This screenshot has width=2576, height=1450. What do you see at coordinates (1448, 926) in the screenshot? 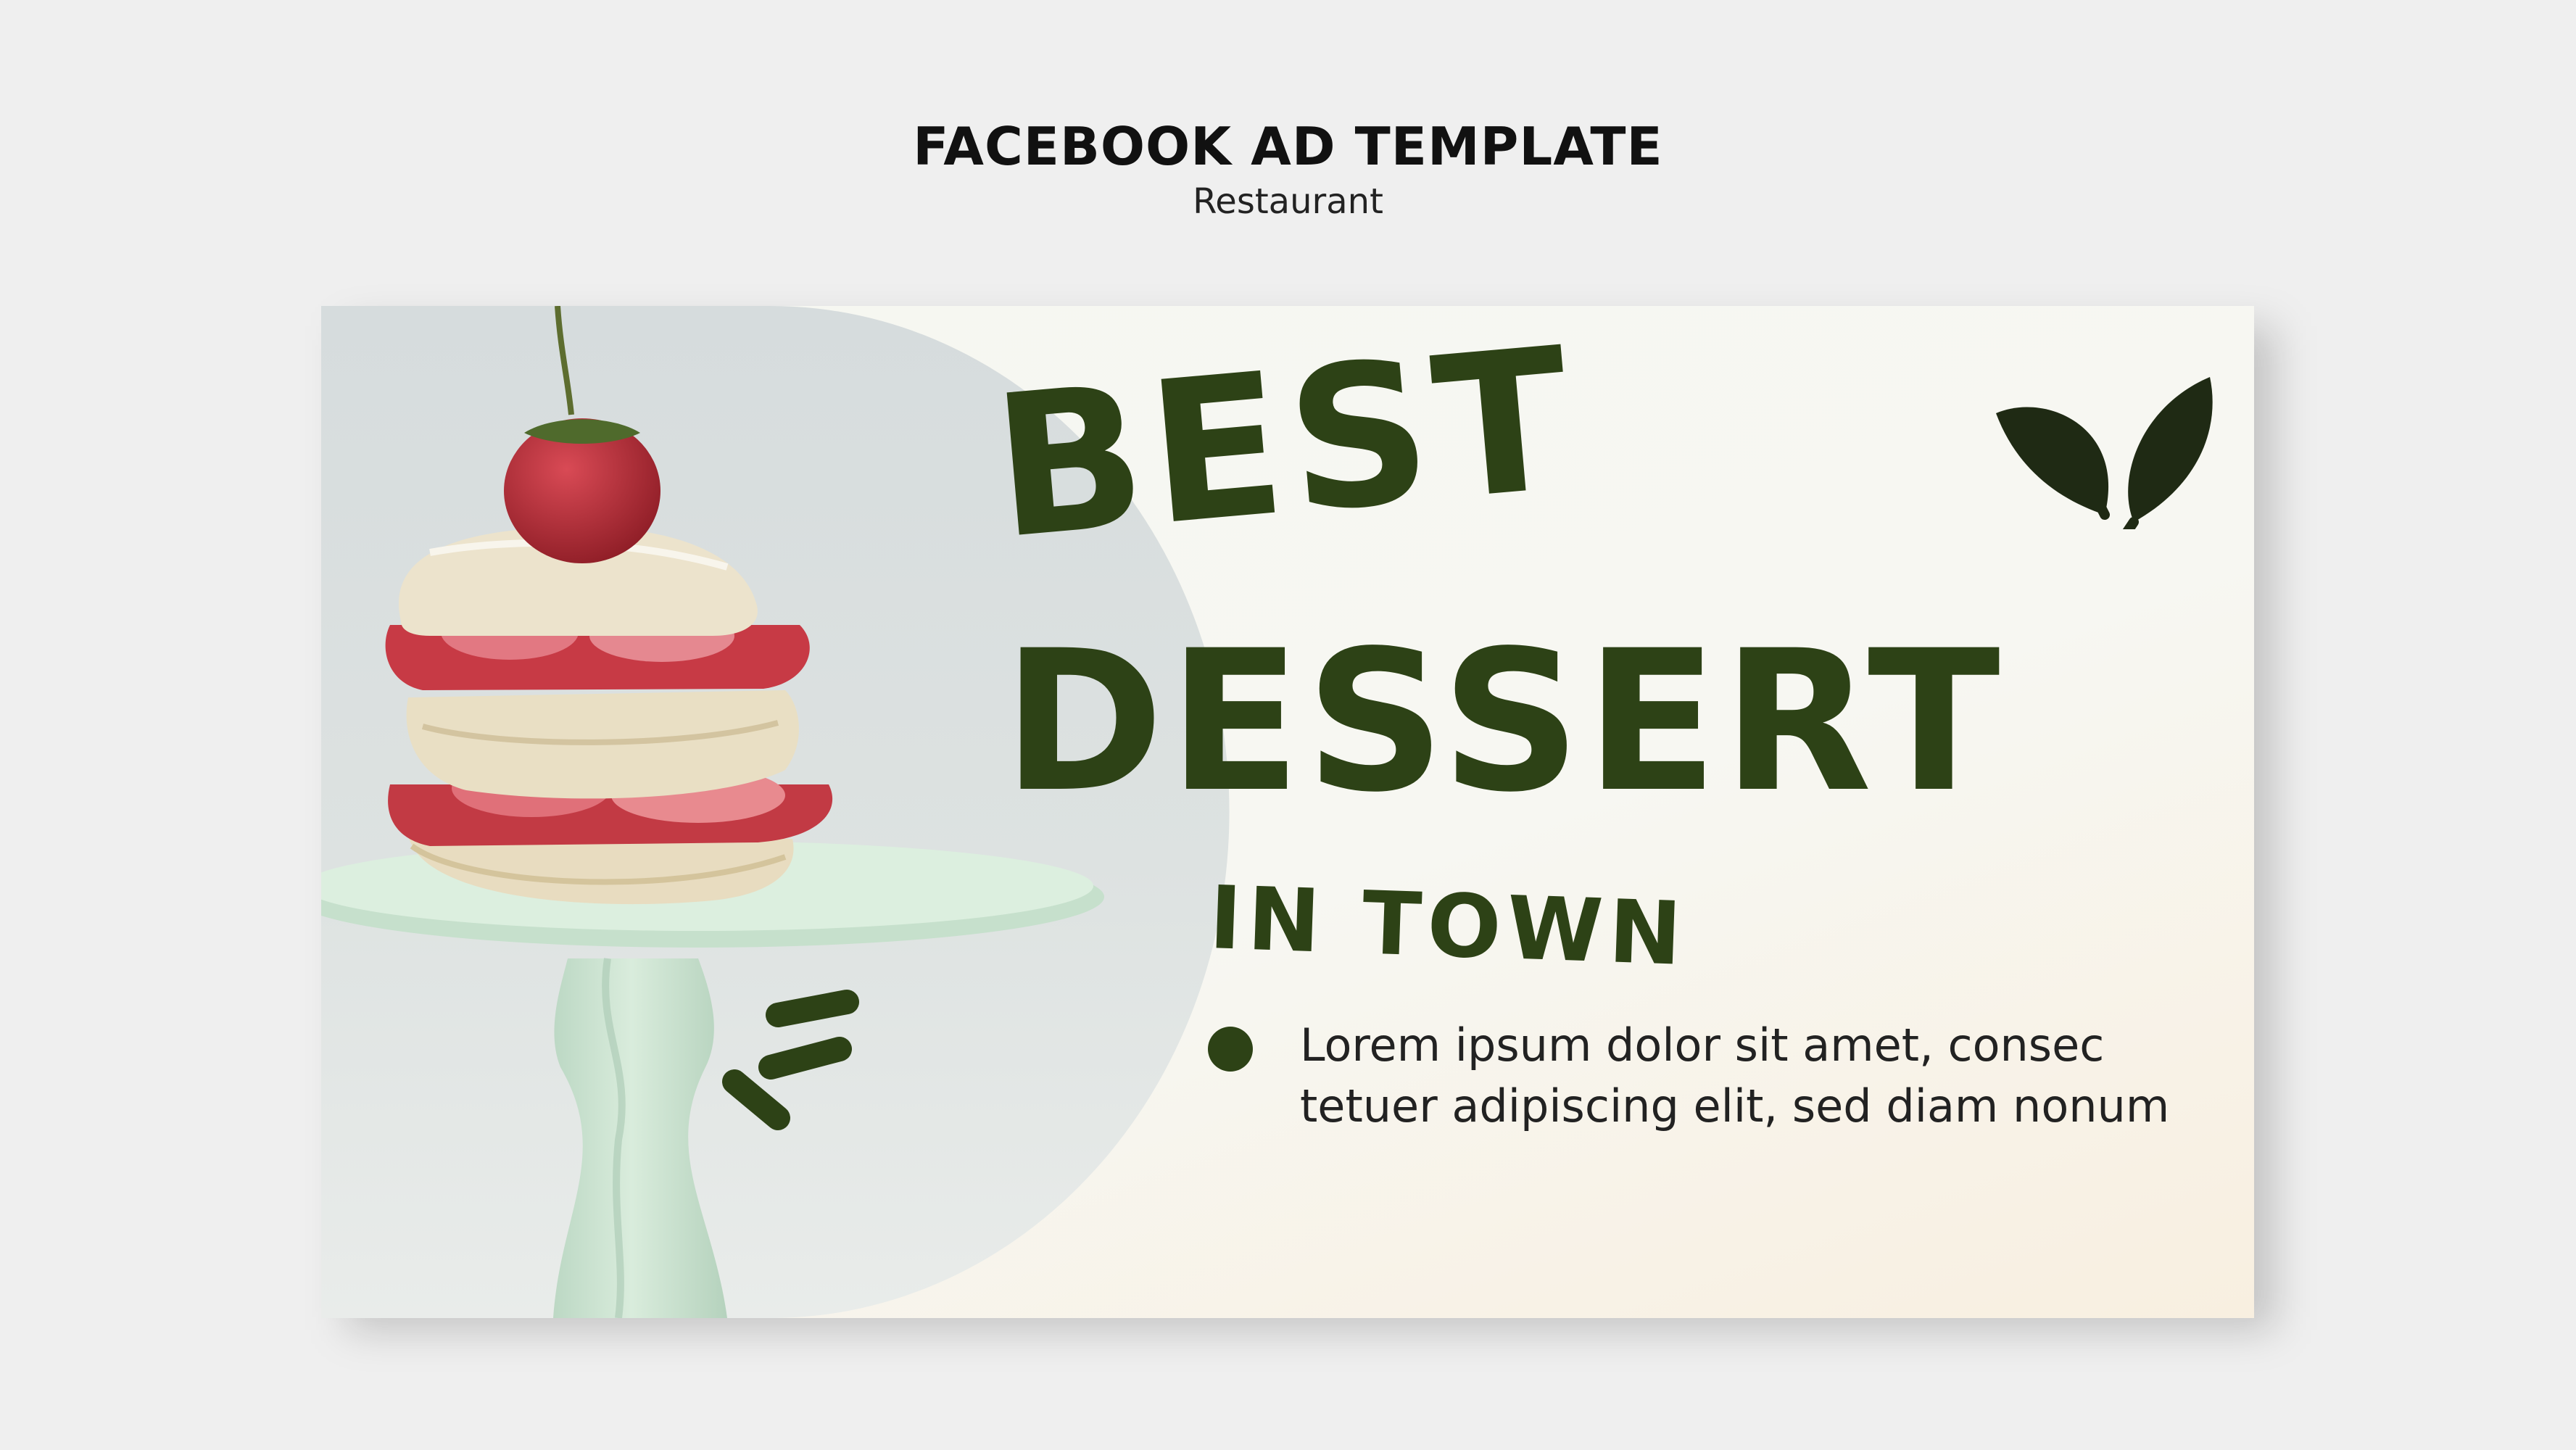
I see `headline-in-town: IN TOWN` at bounding box center [1448, 926].